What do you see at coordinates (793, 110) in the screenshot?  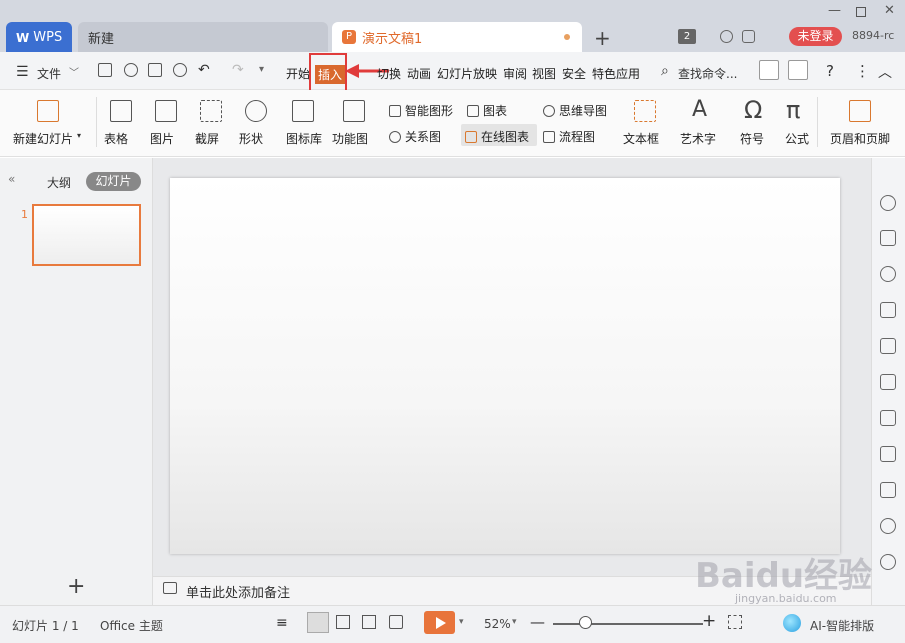 I see `formula-icon: π` at bounding box center [793, 110].